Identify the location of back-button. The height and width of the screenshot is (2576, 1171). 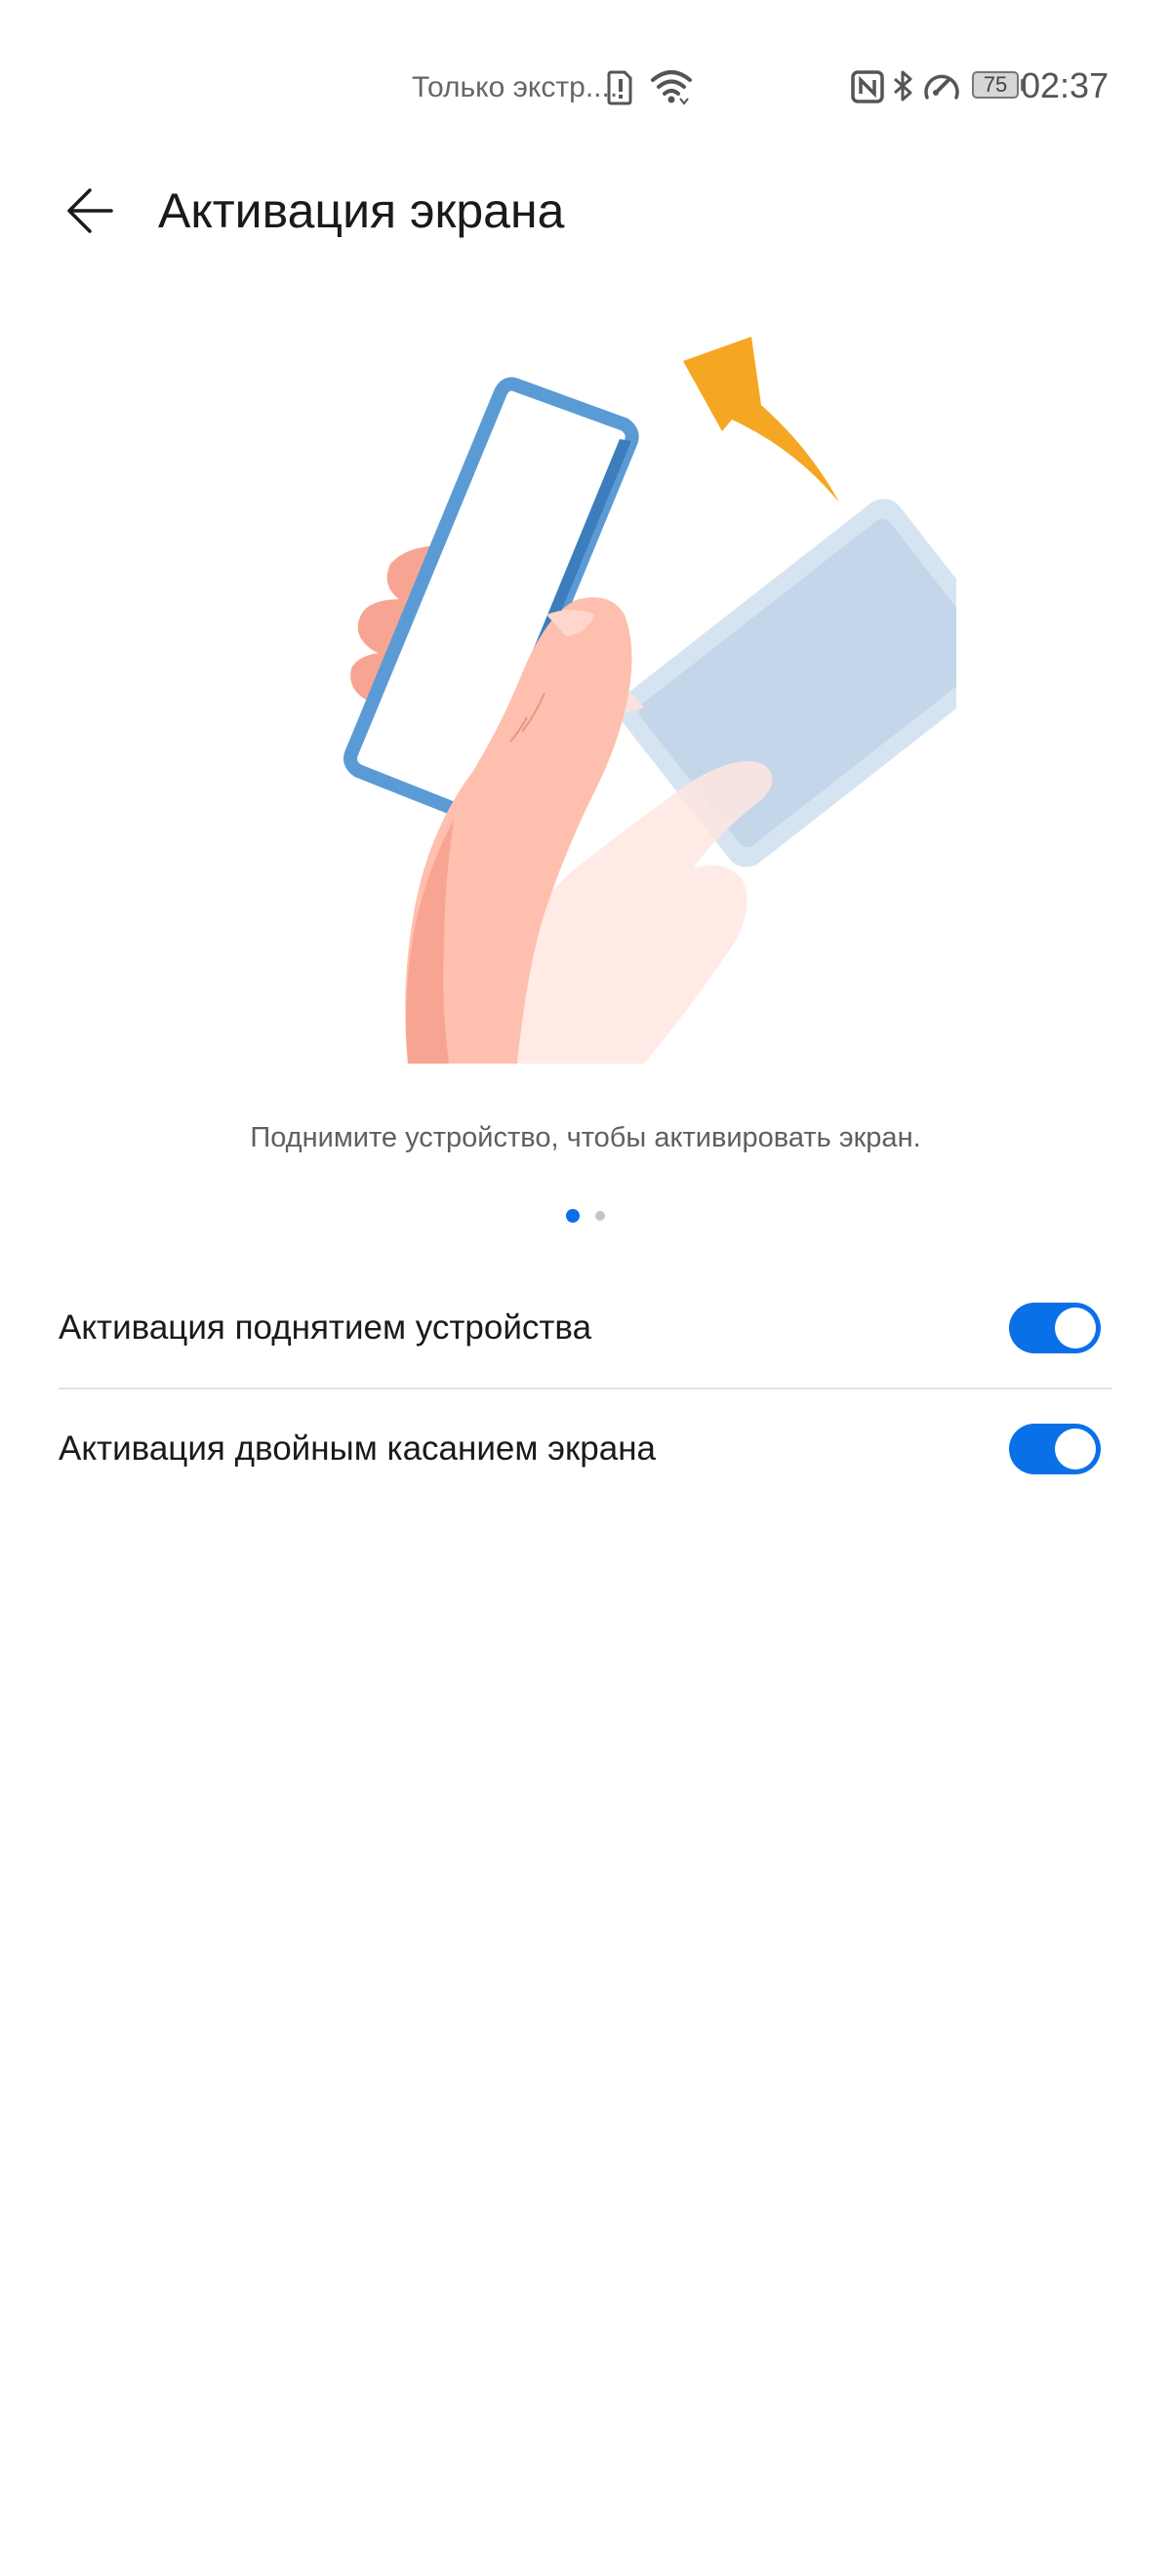
(90, 211).